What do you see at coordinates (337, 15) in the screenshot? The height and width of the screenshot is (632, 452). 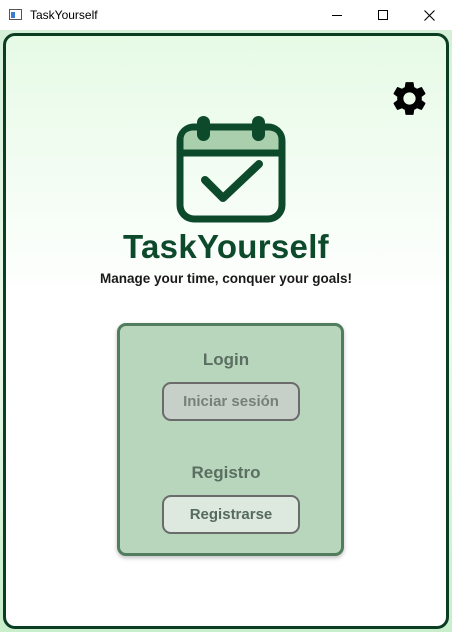 I see `minimize-button` at bounding box center [337, 15].